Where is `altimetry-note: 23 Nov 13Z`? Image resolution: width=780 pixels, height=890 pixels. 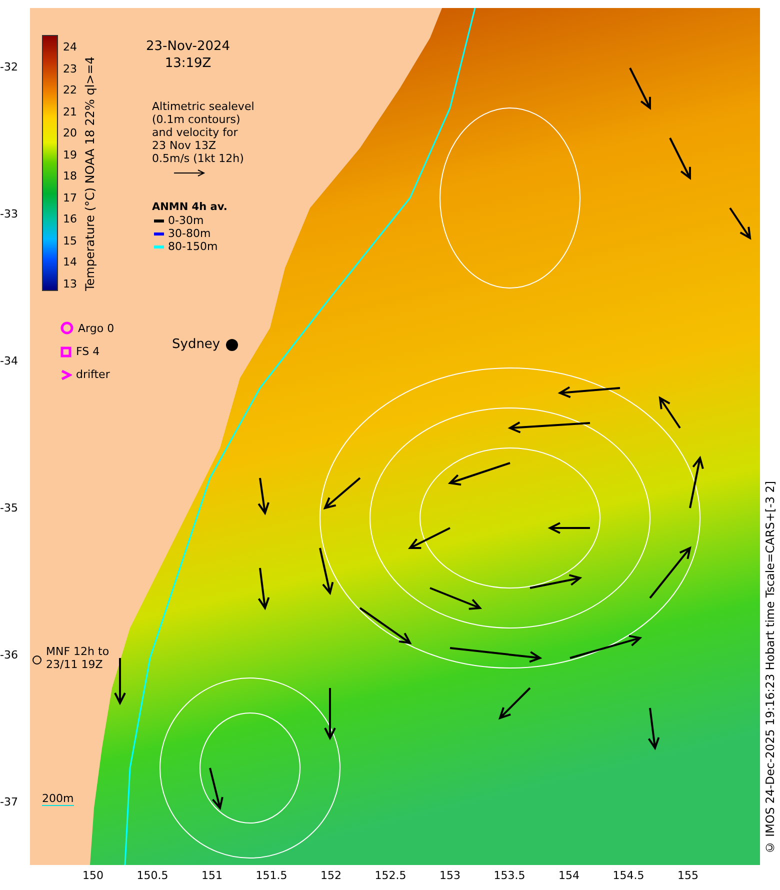
altimetry-note: 23 Nov 13Z is located at coordinates (184, 145).